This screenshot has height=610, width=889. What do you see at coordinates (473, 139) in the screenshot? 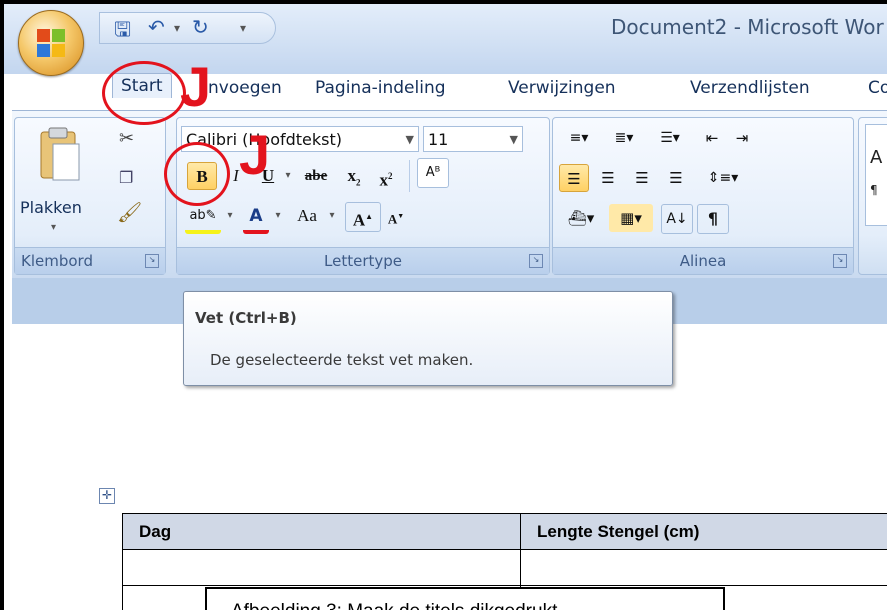
I see `font-size-combo: 11 ▼` at bounding box center [473, 139].